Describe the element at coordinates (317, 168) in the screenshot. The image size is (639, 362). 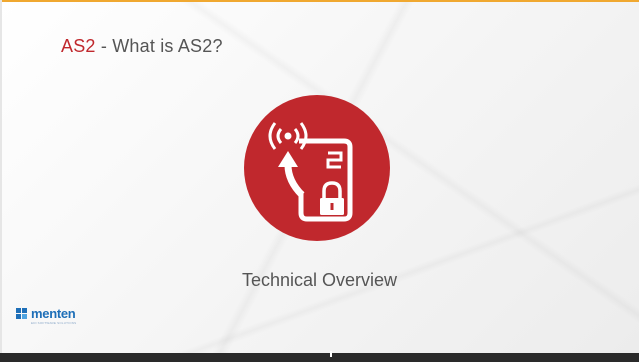
I see `secure-transmission-icon` at that location.